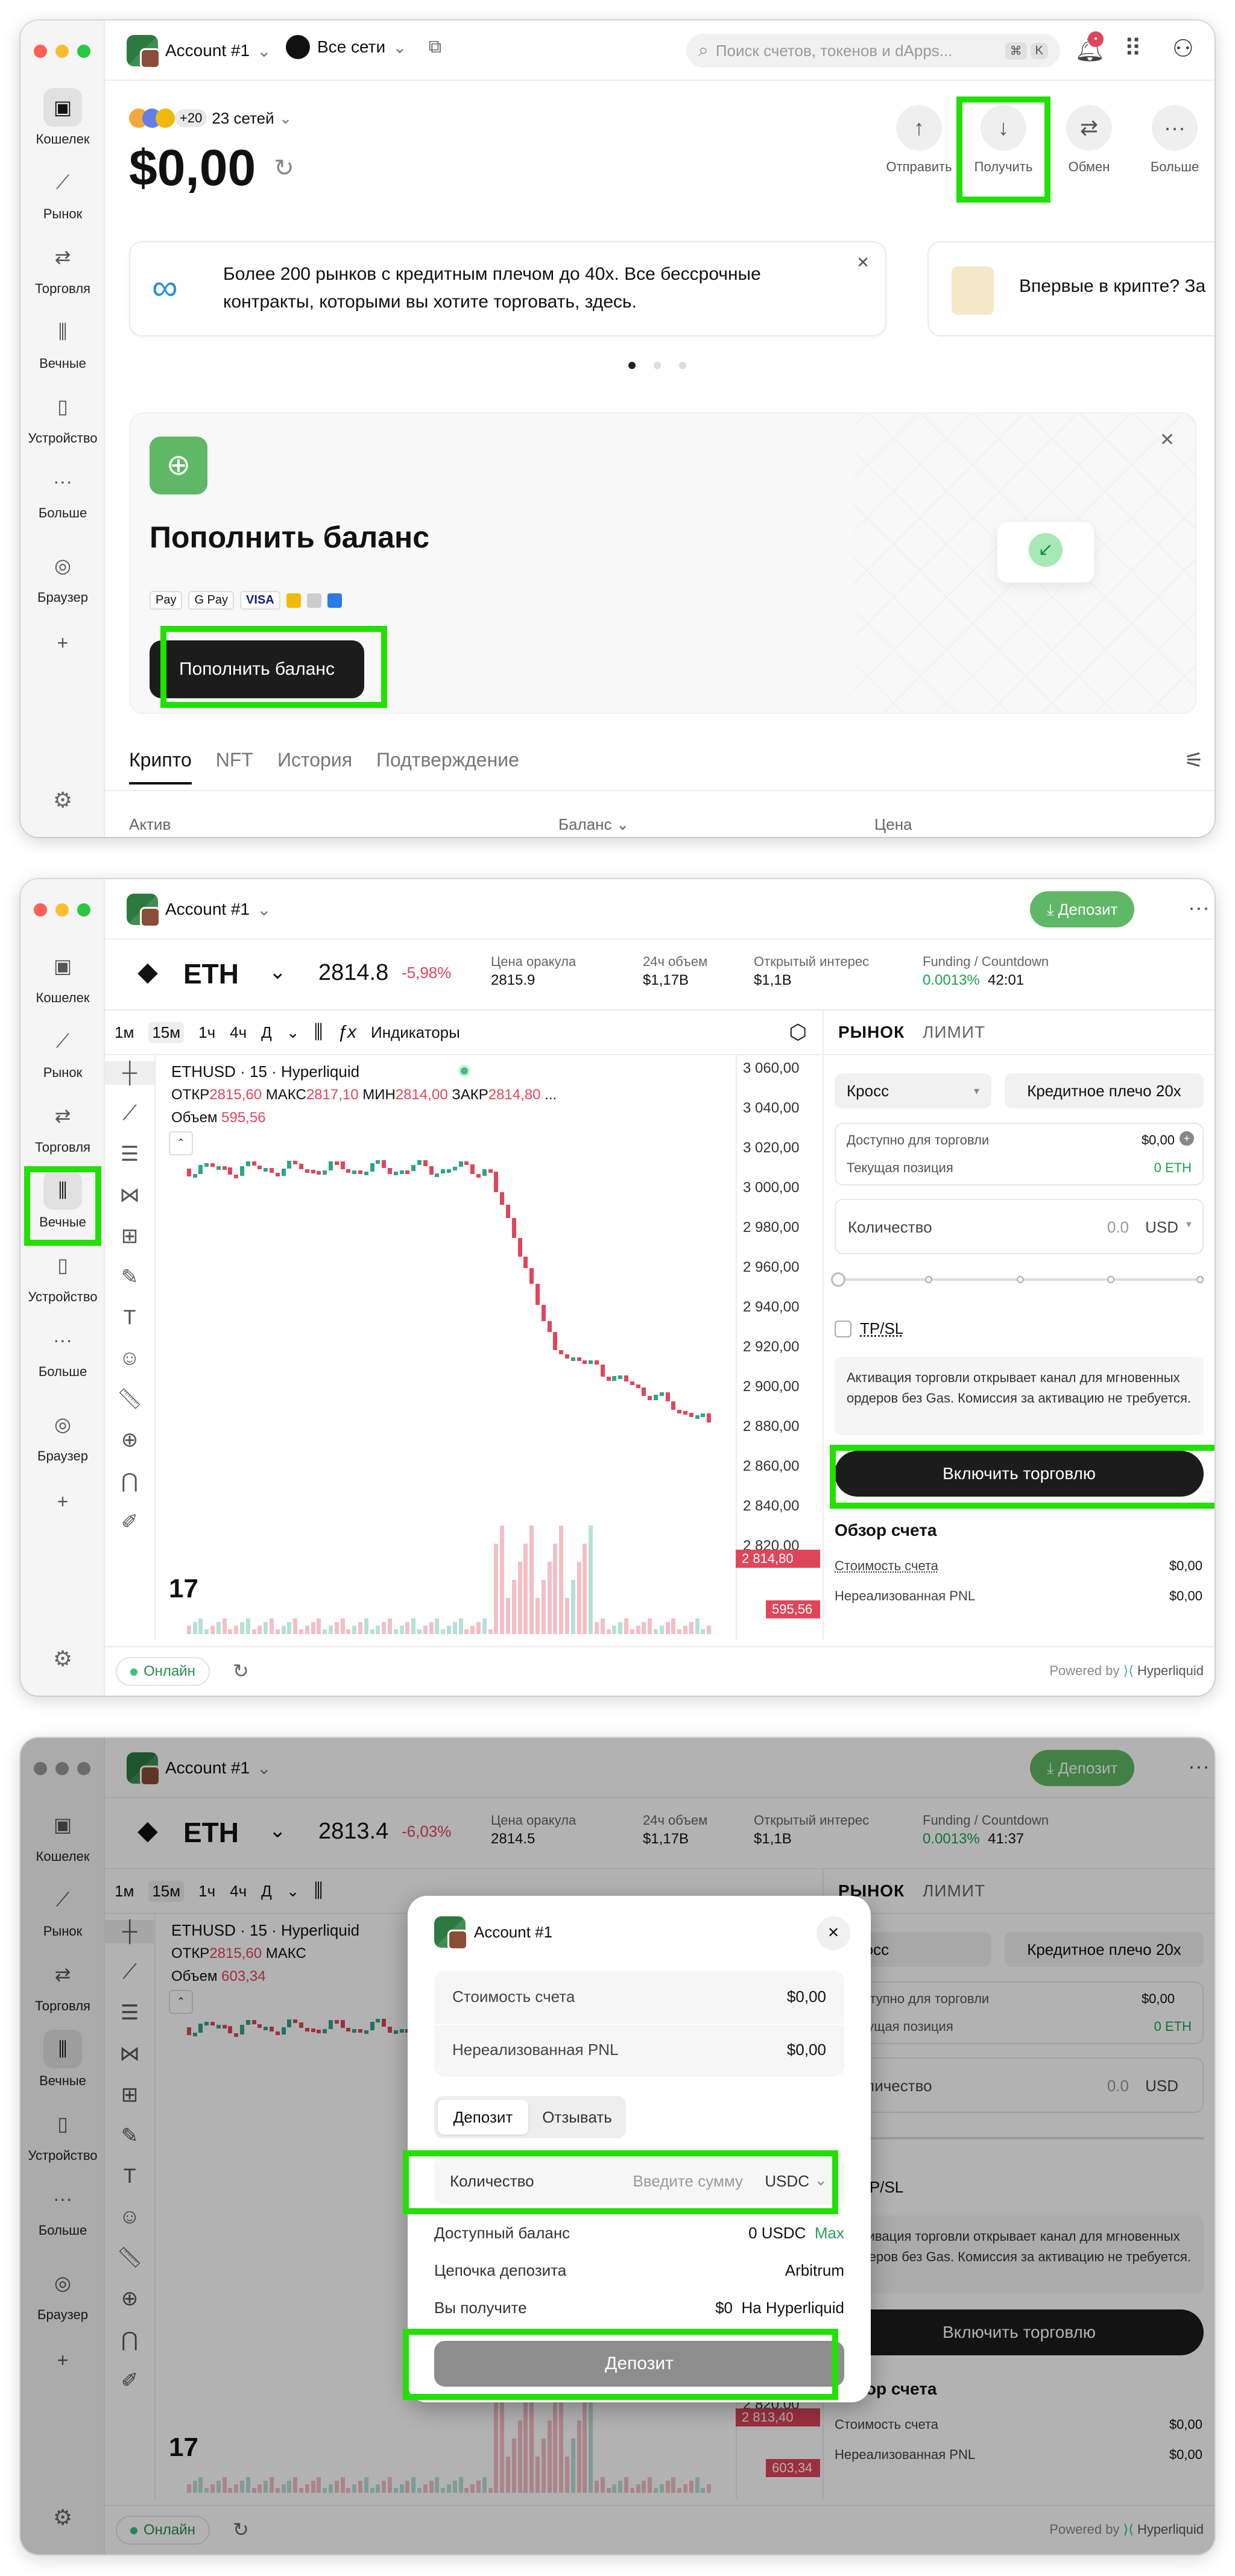 This screenshot has height=2576, width=1235. Describe the element at coordinates (873, 51) in the screenshot. I see `search-input: ⌕ Поиск счетов, токенов и dApps... ⌘ K` at that location.